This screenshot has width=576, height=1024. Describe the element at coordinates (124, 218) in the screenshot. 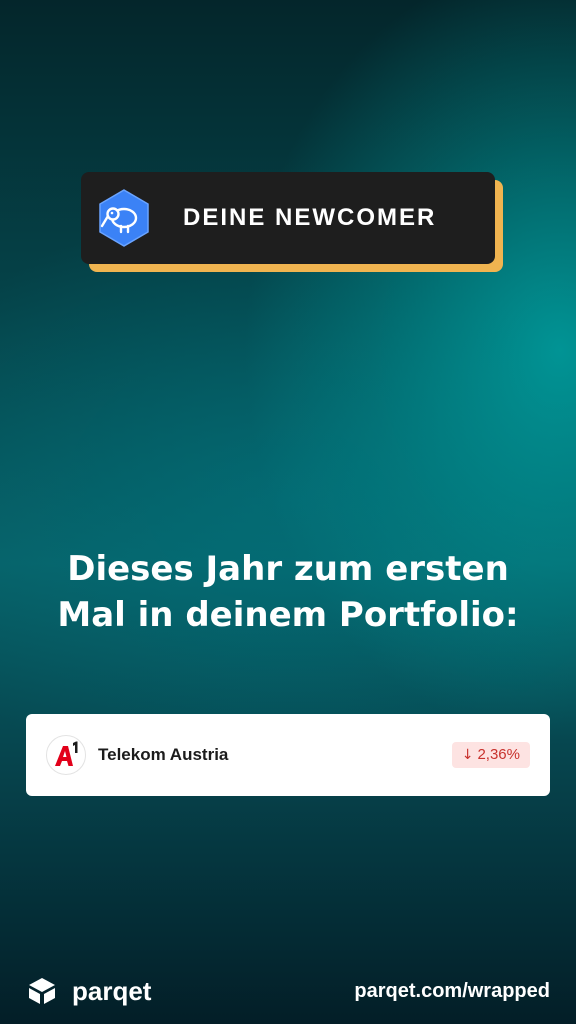

I see `kiwi-bird-icon` at that location.